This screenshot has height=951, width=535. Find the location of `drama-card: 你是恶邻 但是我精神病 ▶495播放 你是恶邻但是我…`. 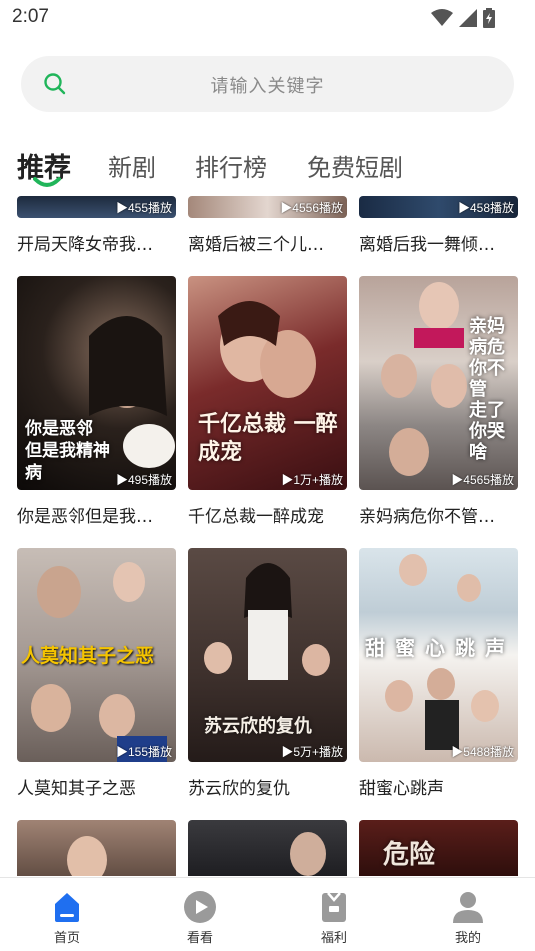

drama-card: 你是恶邻 但是我精神病 ▶495播放 你是恶邻但是我… is located at coordinates (96, 401).